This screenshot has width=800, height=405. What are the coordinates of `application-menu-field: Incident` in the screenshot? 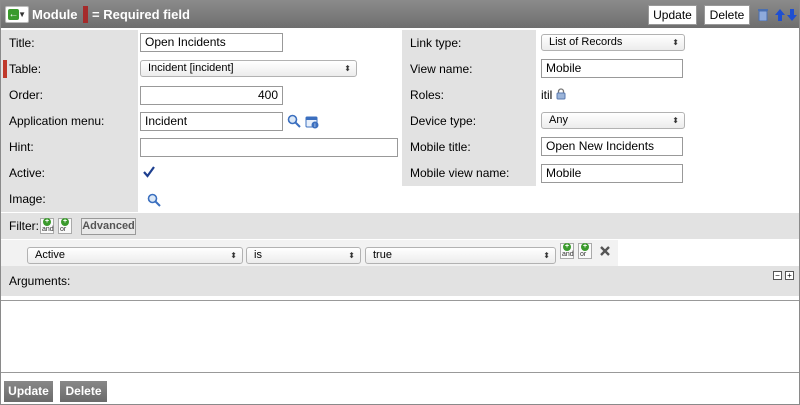 It's located at (211, 121).